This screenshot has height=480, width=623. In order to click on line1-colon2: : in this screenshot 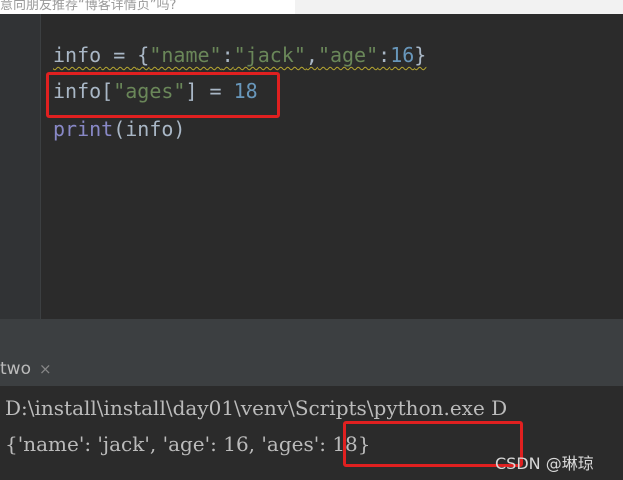, I will do `click(384, 55)`.